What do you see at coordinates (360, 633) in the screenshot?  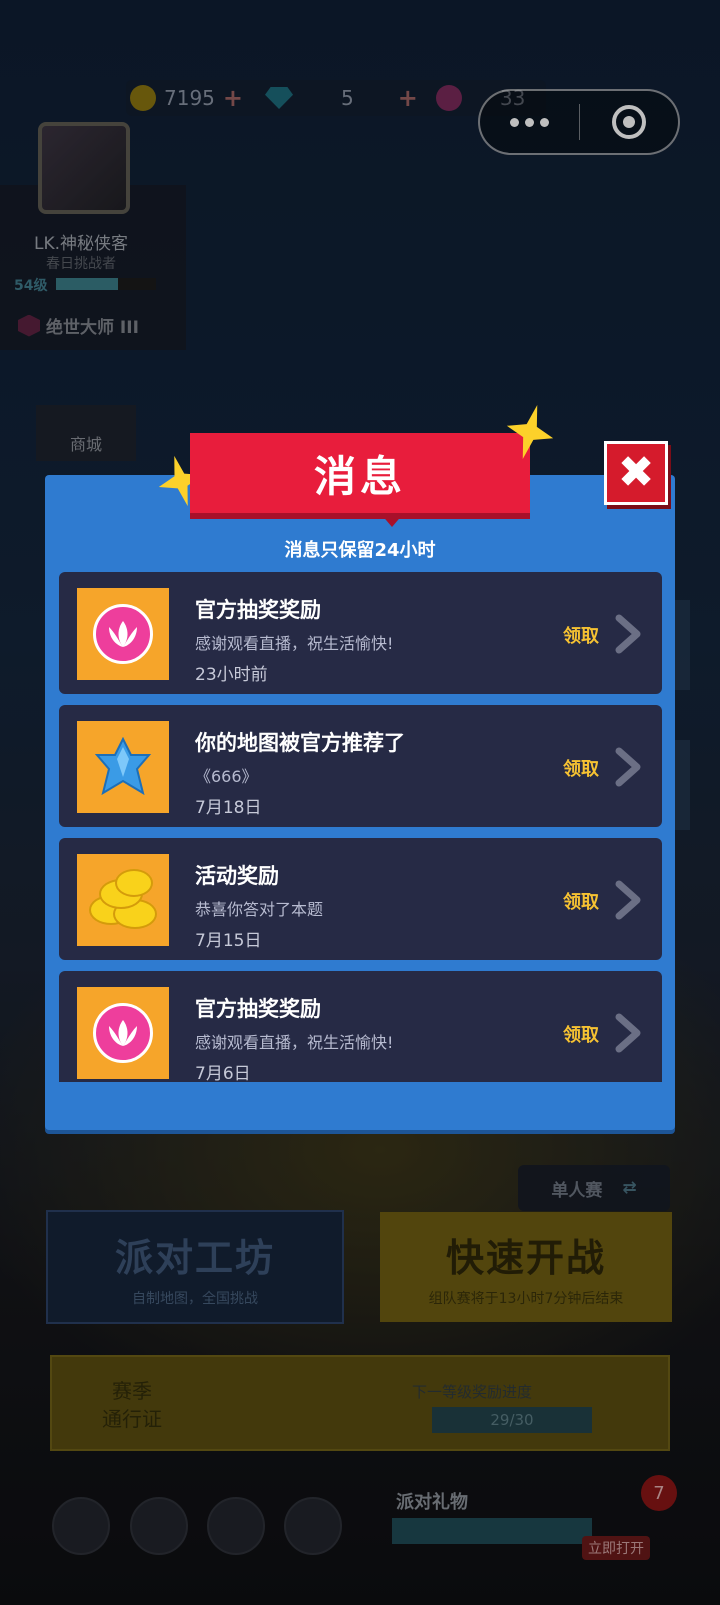 I see `message-item: 官方抽奖奖励 感谢观看直播，祝生活愉快! 23小时前 领取` at bounding box center [360, 633].